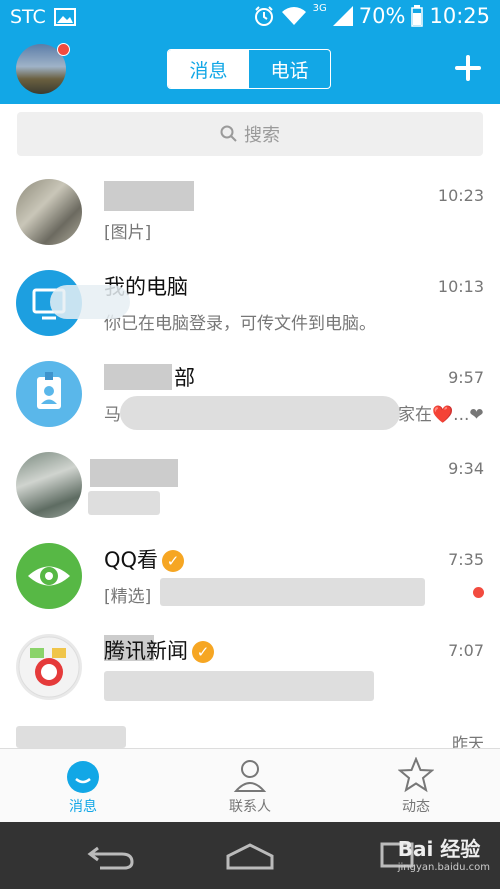  Describe the element at coordinates (90, 302) in the screenshot. I see `blur-overlay` at that location.